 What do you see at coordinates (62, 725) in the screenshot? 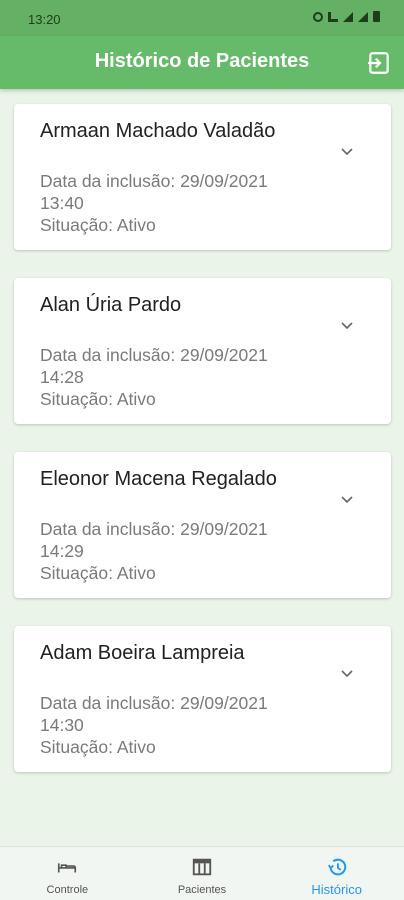
I see `inclusion-time: 14:30` at bounding box center [62, 725].